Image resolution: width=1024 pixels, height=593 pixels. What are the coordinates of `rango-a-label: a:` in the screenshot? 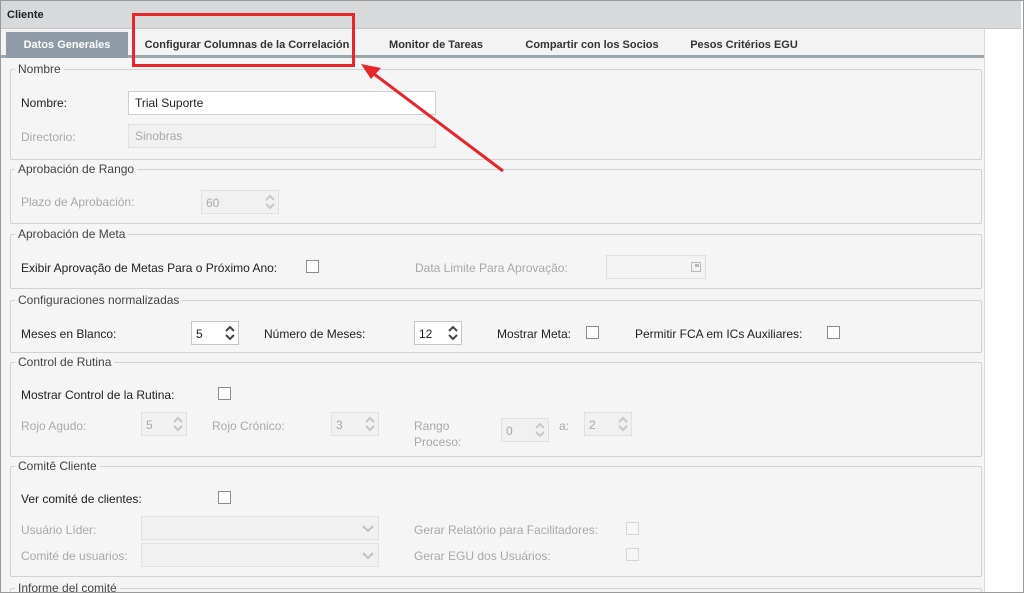 It's located at (564, 426).